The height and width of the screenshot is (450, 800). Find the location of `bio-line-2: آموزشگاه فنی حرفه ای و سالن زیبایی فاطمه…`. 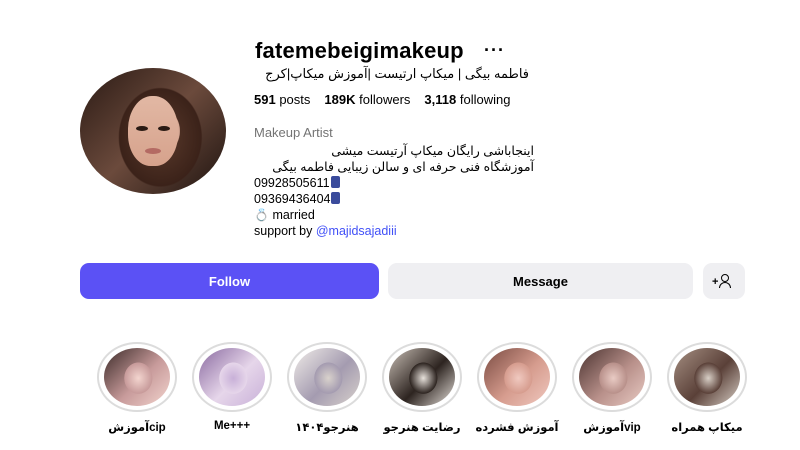

bio-line-2: آموزشگاه فنی حرفه ای و سالن زیبایی فاطمه… is located at coordinates (403, 167).